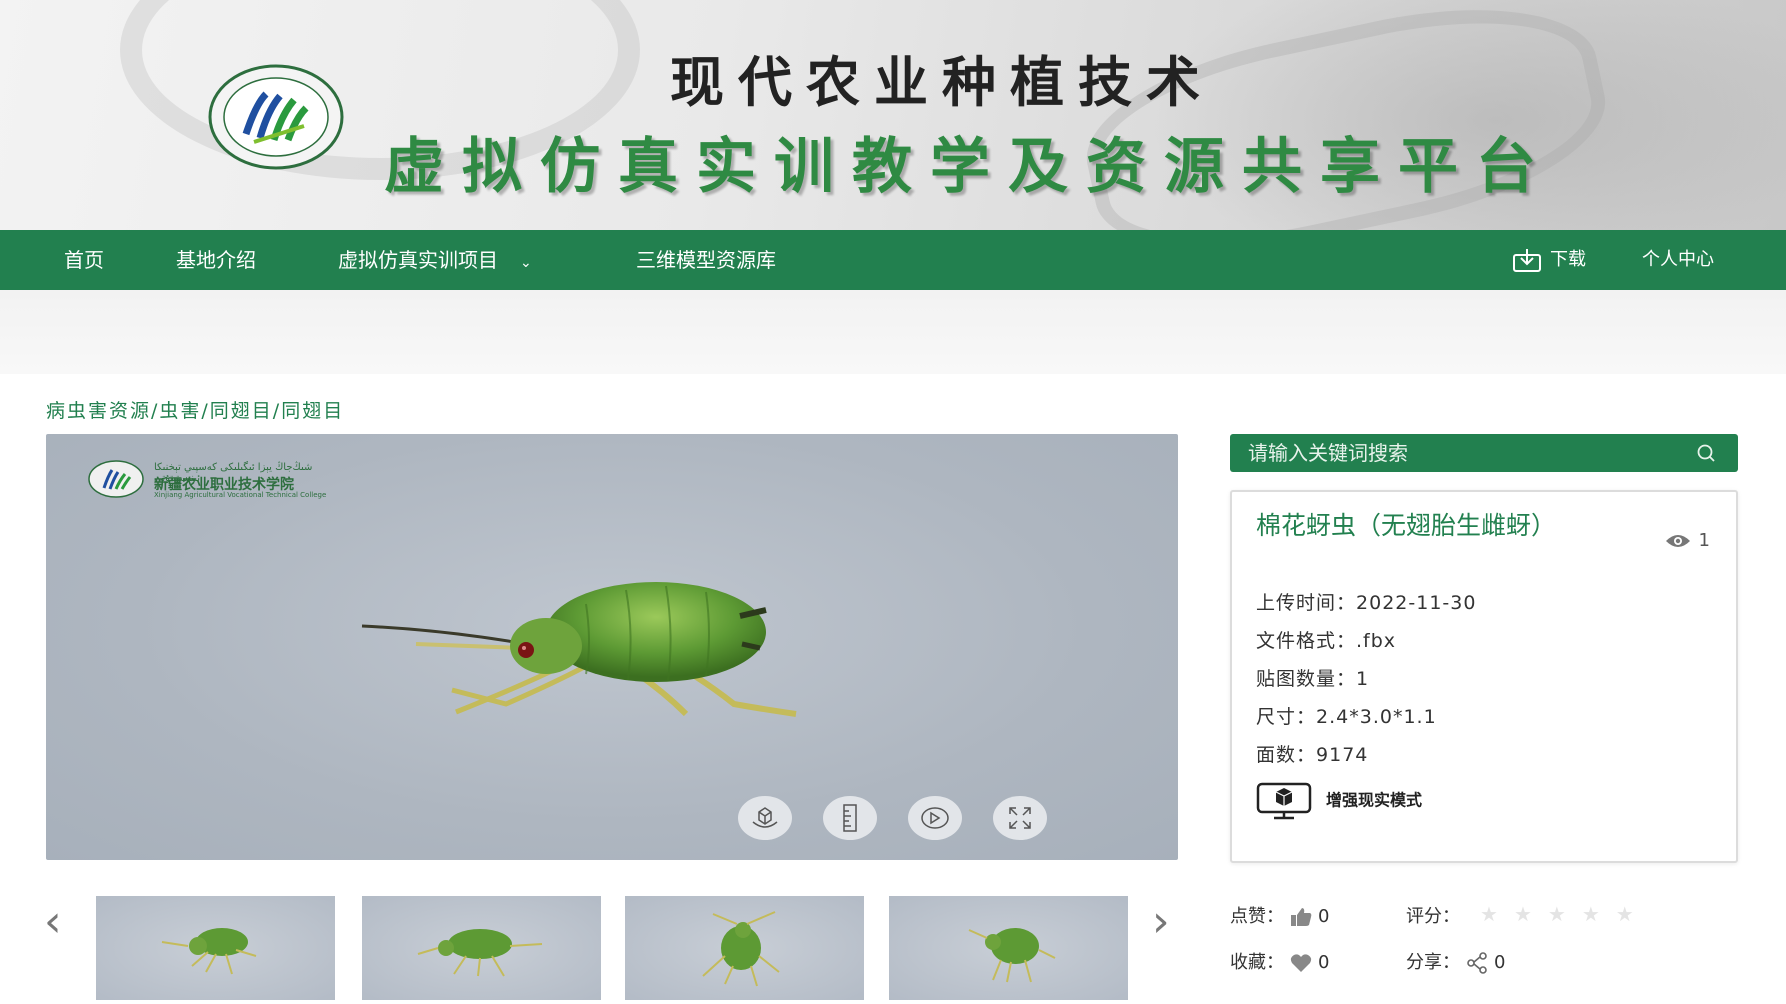 The height and width of the screenshot is (1004, 1786). I want to click on file-format-label: 文件格式：, so click(1306, 641).